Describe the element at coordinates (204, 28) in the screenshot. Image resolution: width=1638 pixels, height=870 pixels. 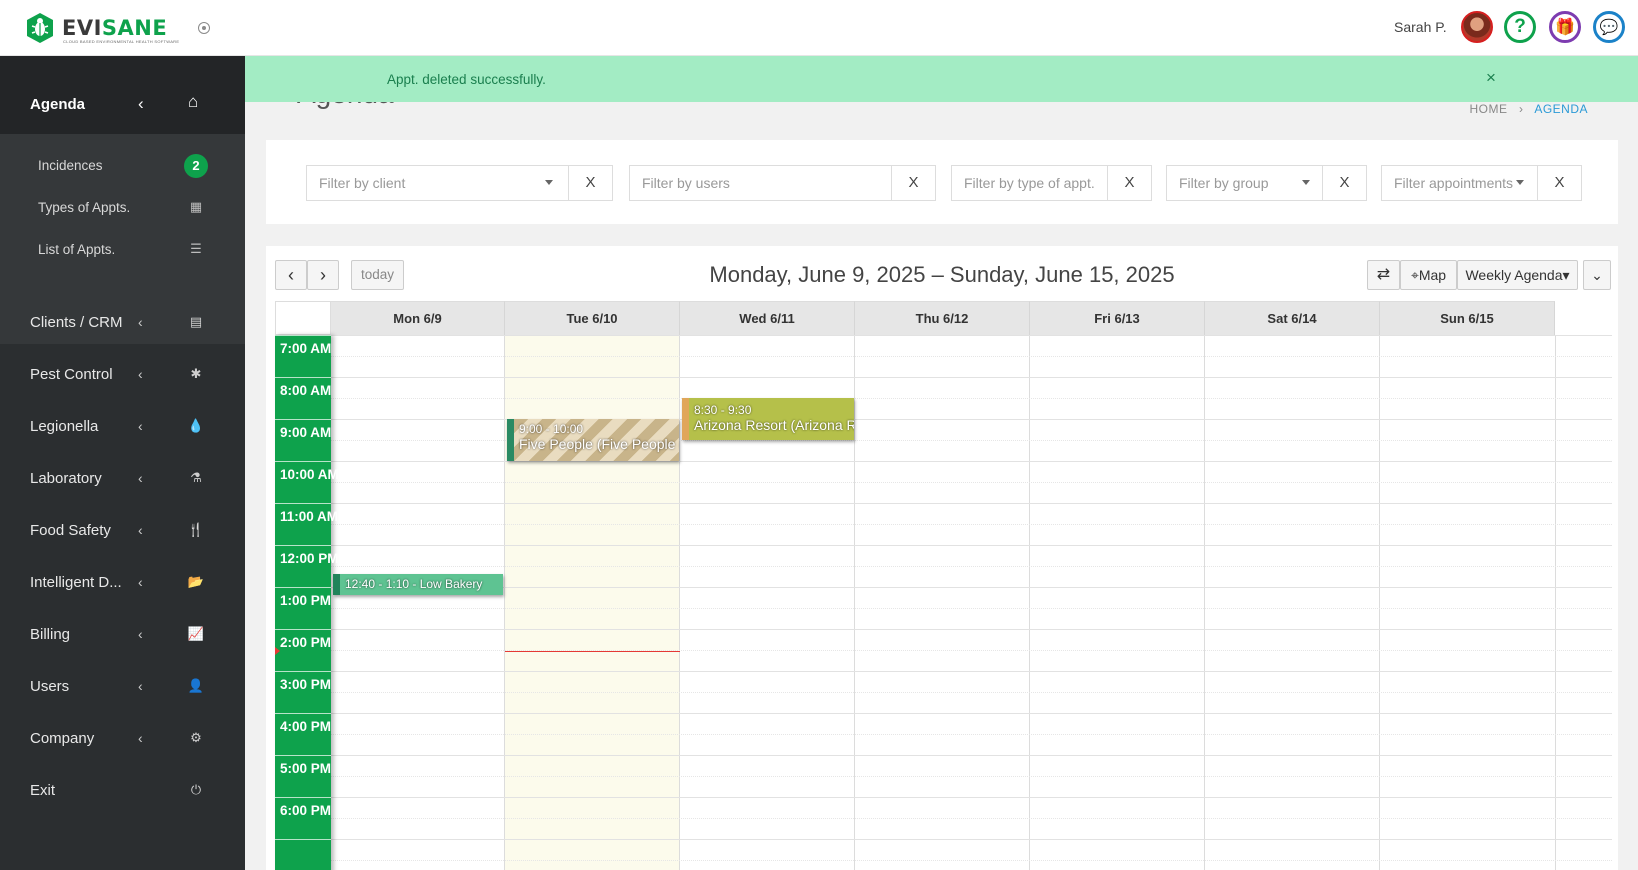
I see `pin-sidebar-icon` at that location.